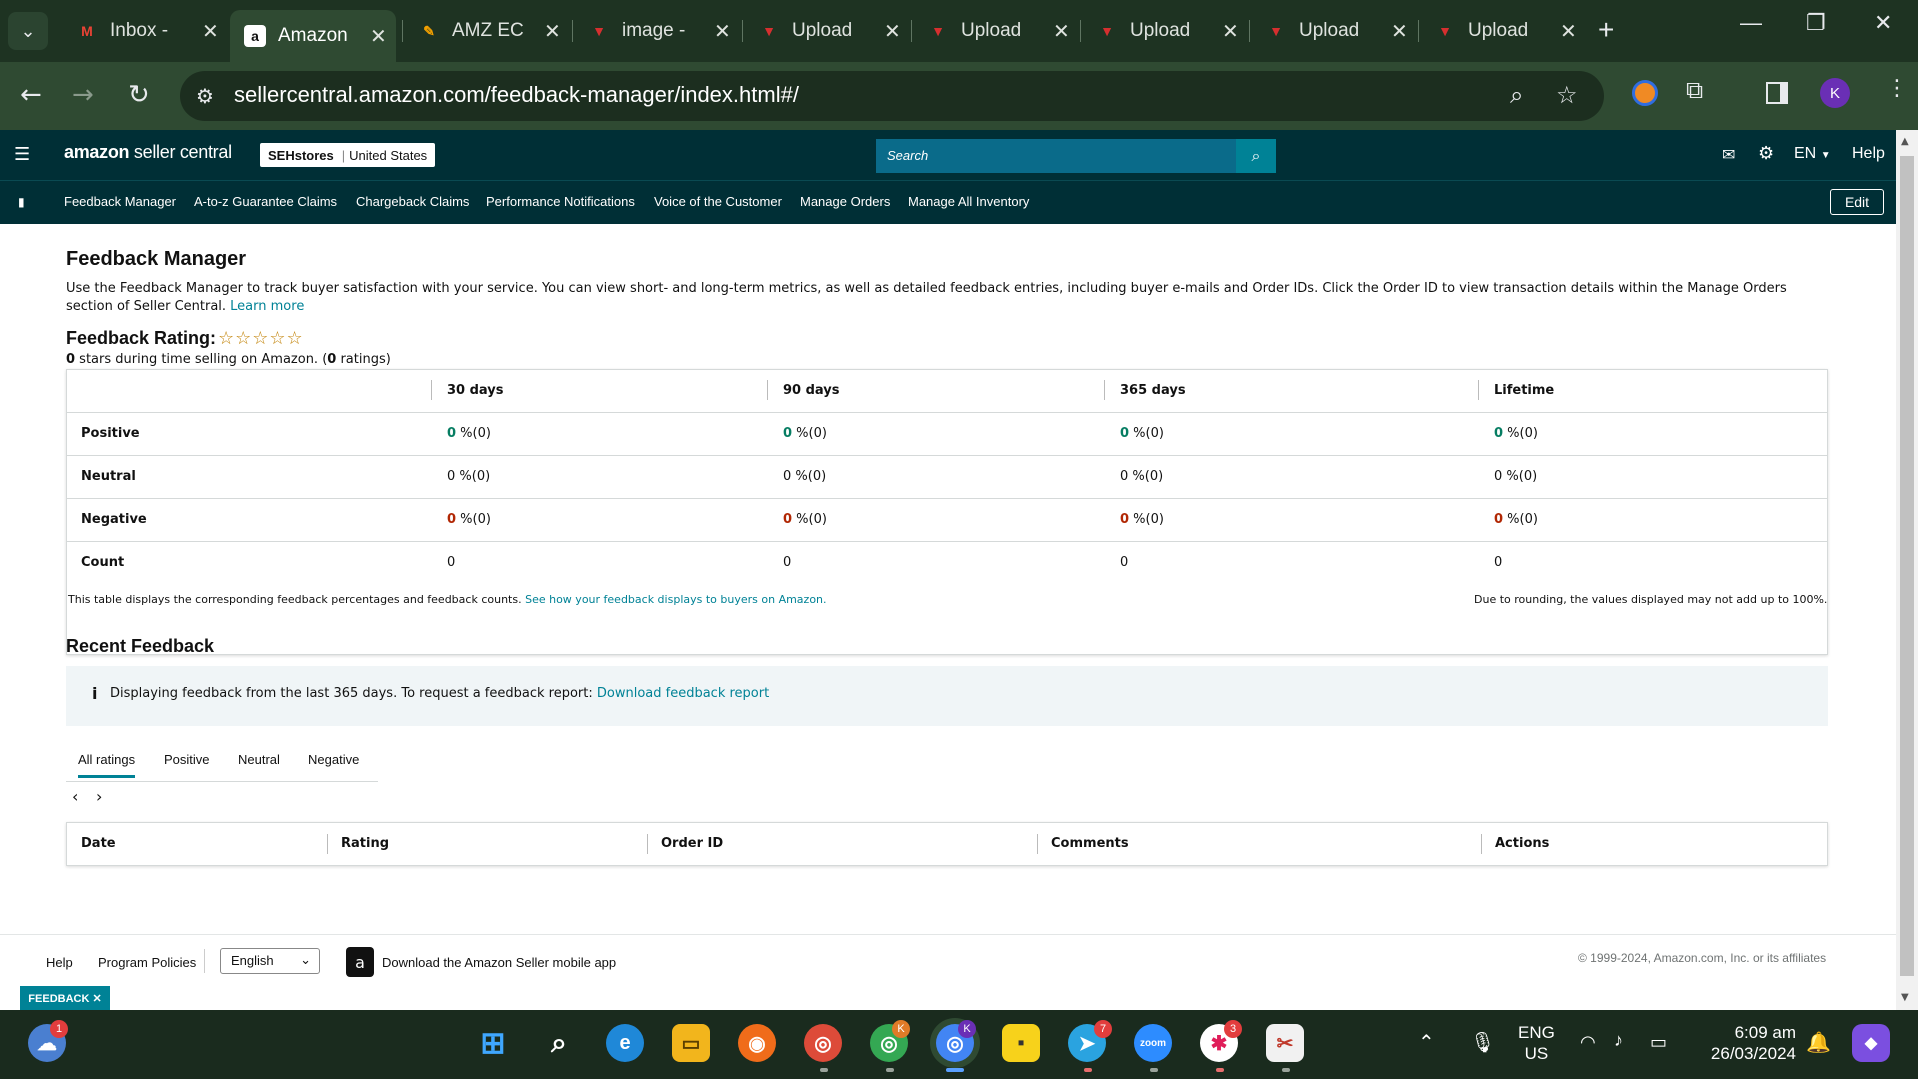 The height and width of the screenshot is (1079, 1918). What do you see at coordinates (144, 31) in the screenshot?
I see `browser-tab: M Inbox - ✕` at bounding box center [144, 31].